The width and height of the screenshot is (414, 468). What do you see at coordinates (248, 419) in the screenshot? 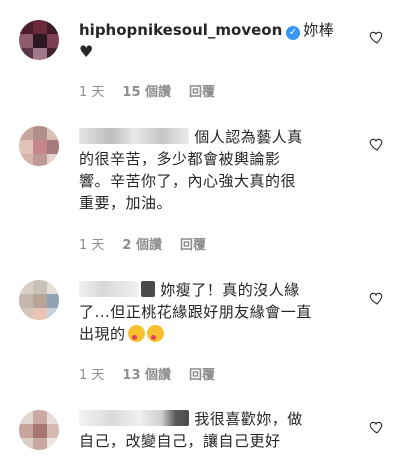
I see `comment-text-line: 我很喜歡妳，做` at bounding box center [248, 419].